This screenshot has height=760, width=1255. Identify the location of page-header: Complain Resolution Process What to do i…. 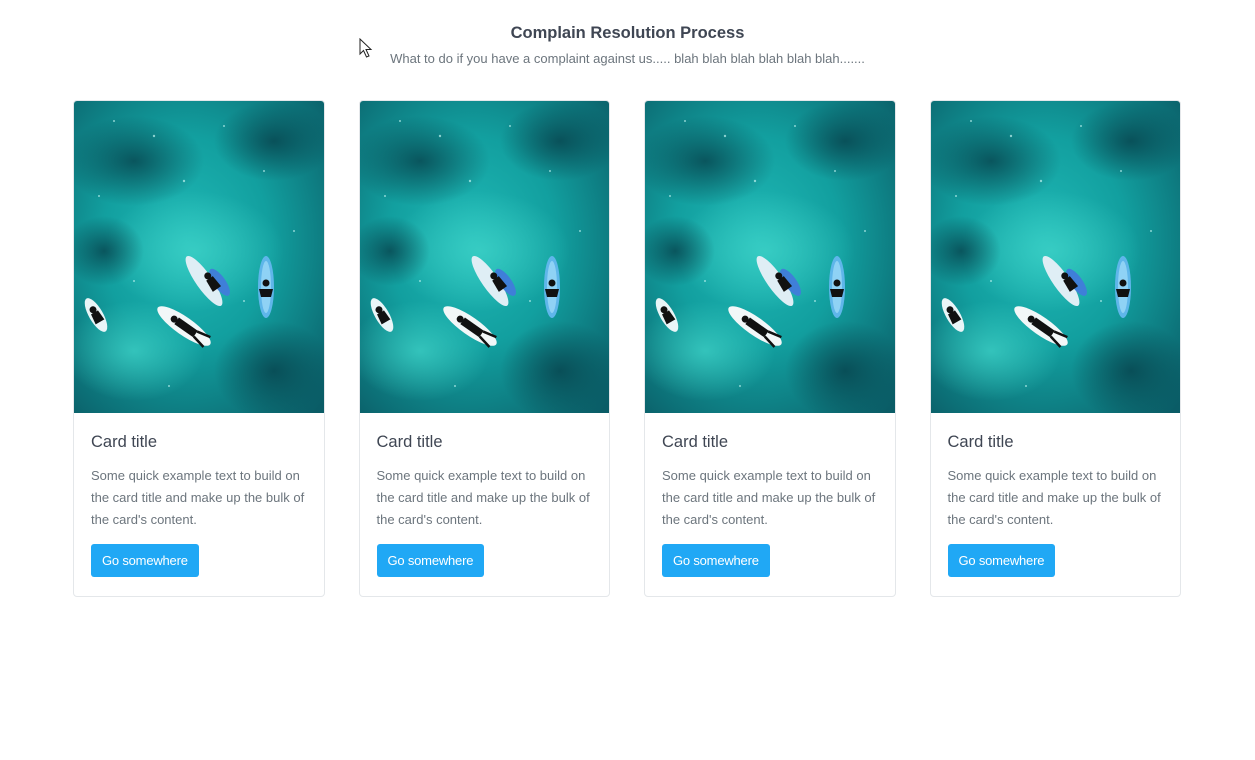
(627, 45).